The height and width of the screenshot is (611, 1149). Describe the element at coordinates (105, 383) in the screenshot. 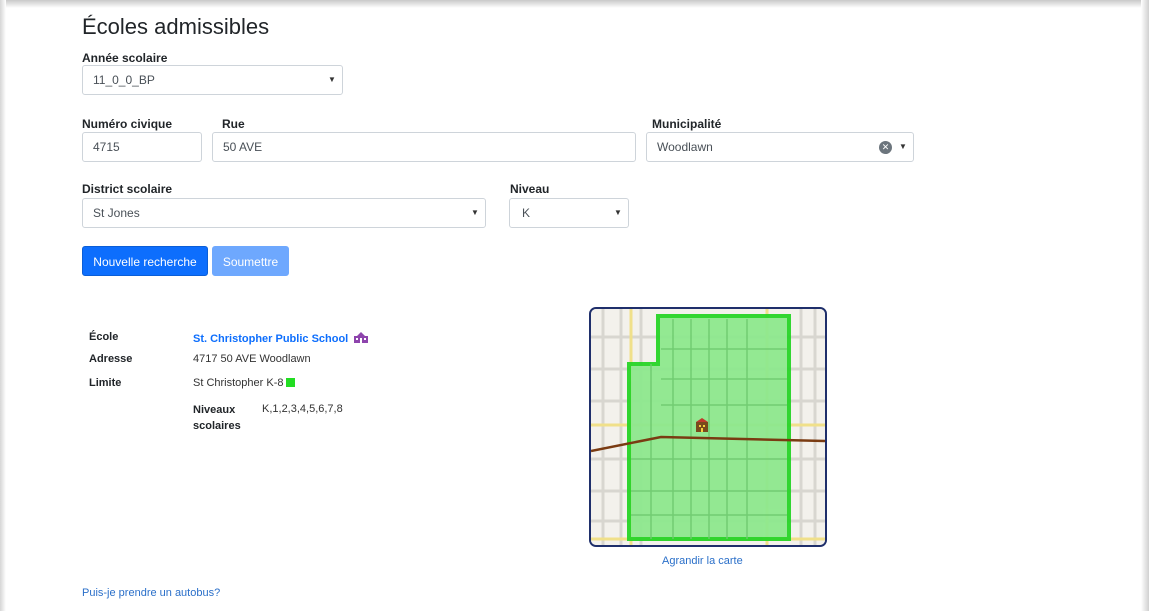

I see `boundary-label: Limite` at that location.